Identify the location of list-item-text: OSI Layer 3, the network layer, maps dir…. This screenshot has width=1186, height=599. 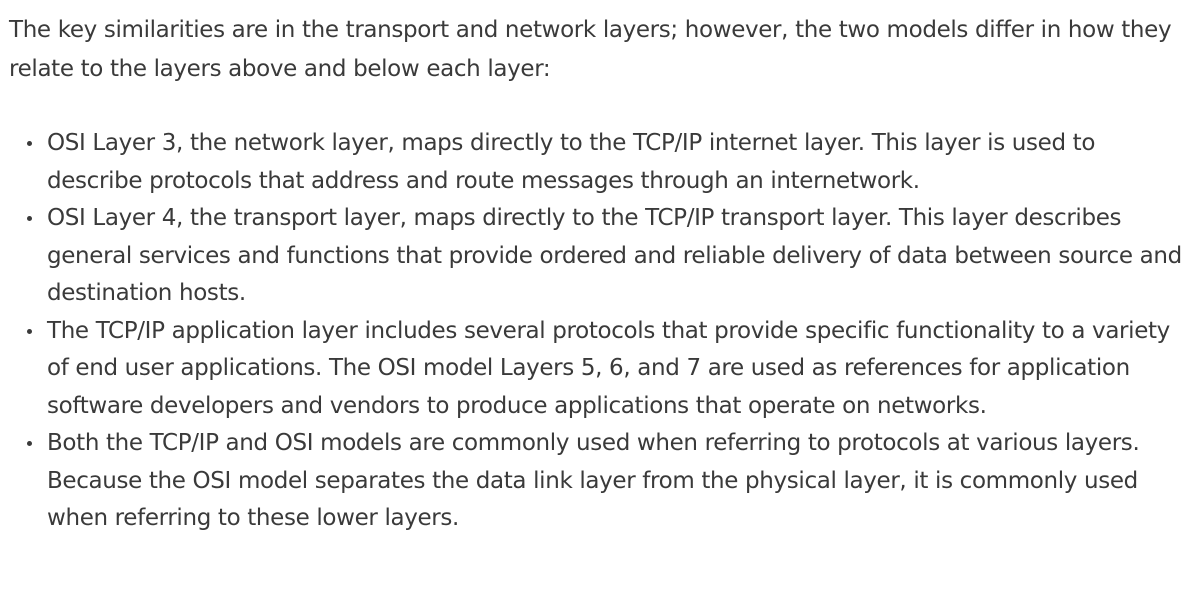
(571, 162).